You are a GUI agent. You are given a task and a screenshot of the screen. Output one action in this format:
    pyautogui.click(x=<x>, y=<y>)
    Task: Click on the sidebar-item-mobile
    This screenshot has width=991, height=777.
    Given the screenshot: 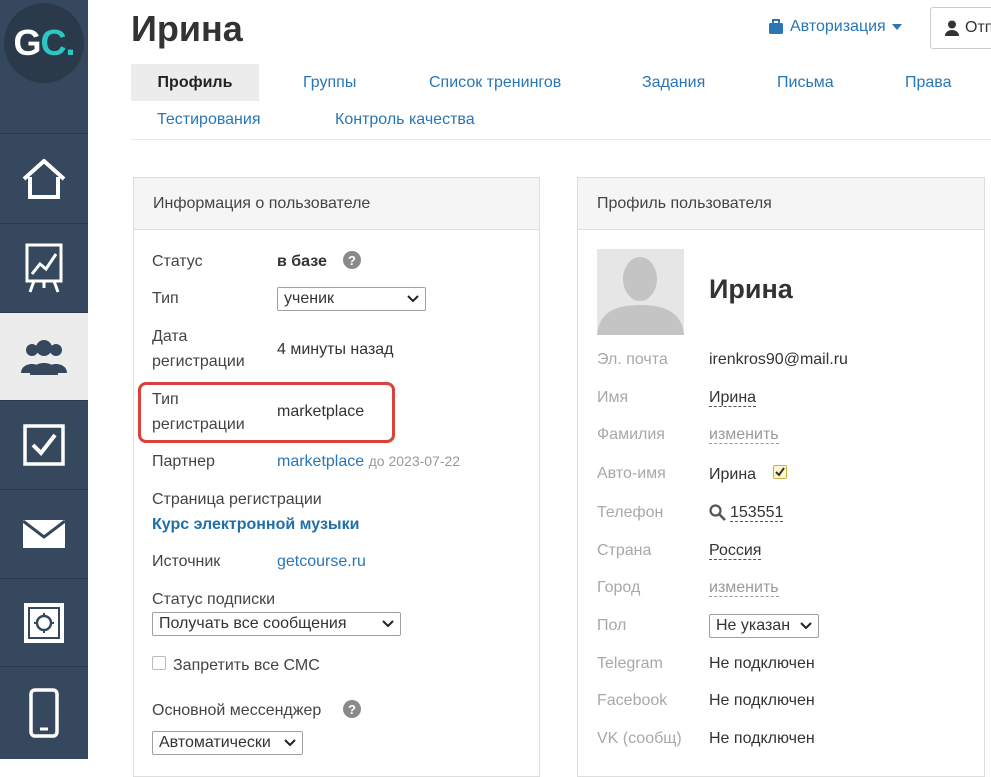 What is the action you would take?
    pyautogui.click(x=44, y=712)
    